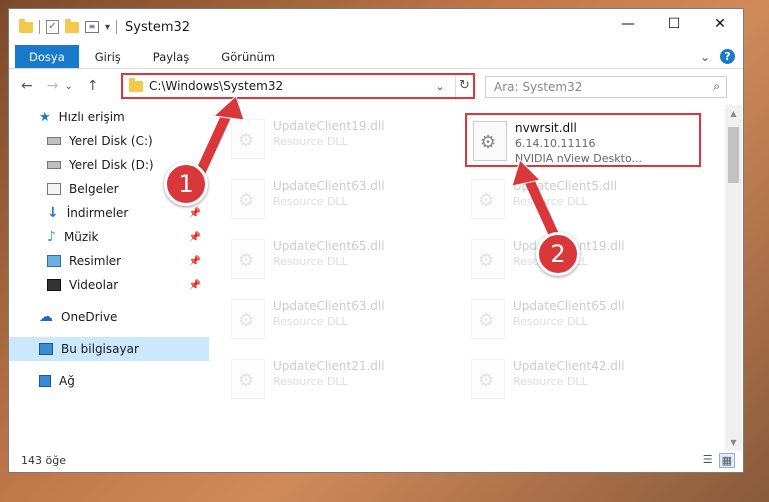 The width and height of the screenshot is (769, 502). What do you see at coordinates (708, 460) in the screenshot?
I see `details-view-icon: ☰` at bounding box center [708, 460].